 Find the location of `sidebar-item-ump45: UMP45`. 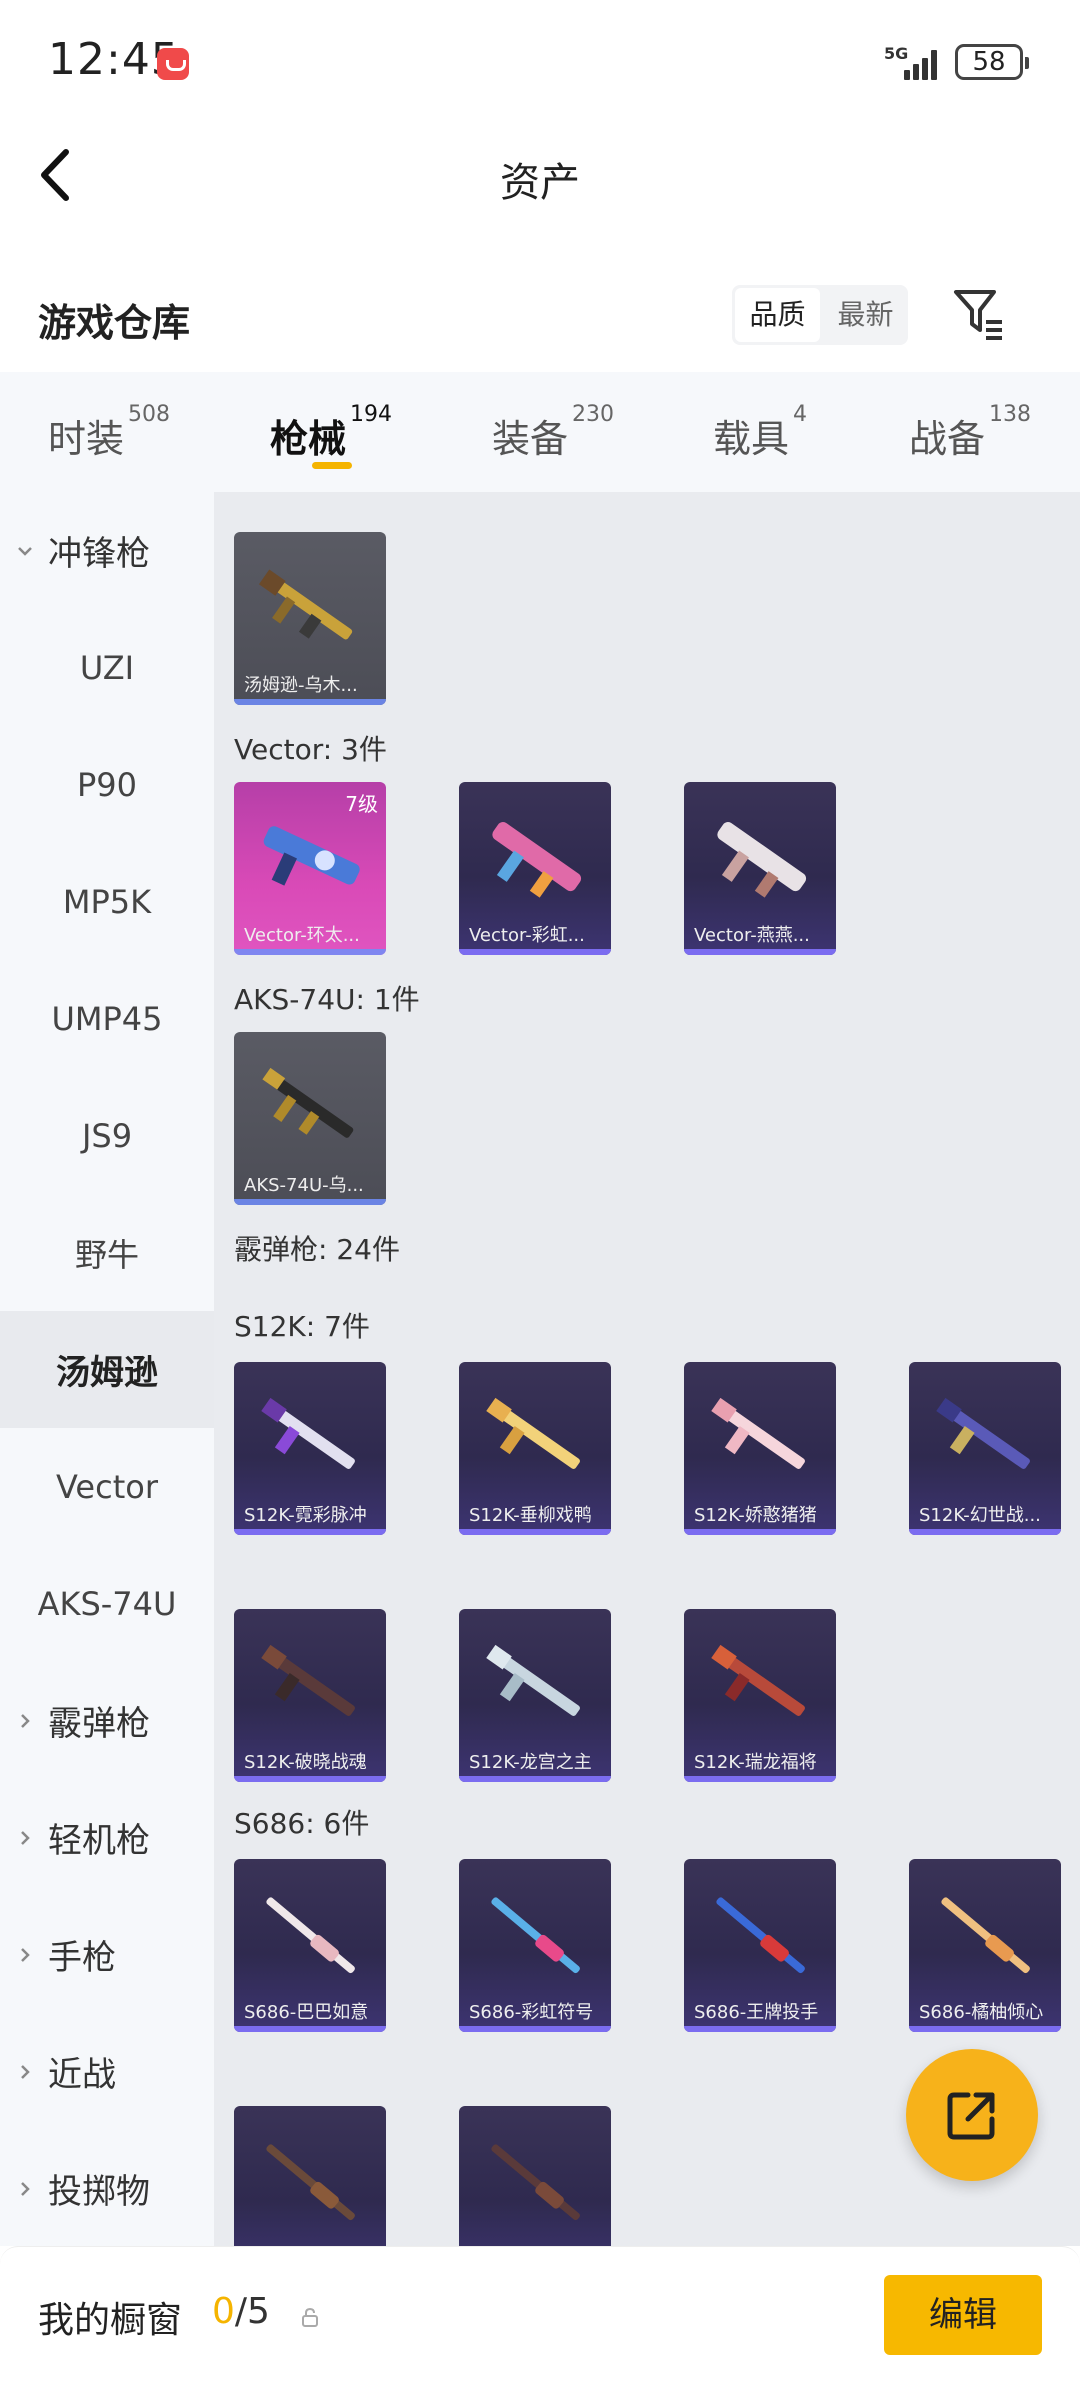

sidebar-item-ump45: UMP45 is located at coordinates (107, 1018).